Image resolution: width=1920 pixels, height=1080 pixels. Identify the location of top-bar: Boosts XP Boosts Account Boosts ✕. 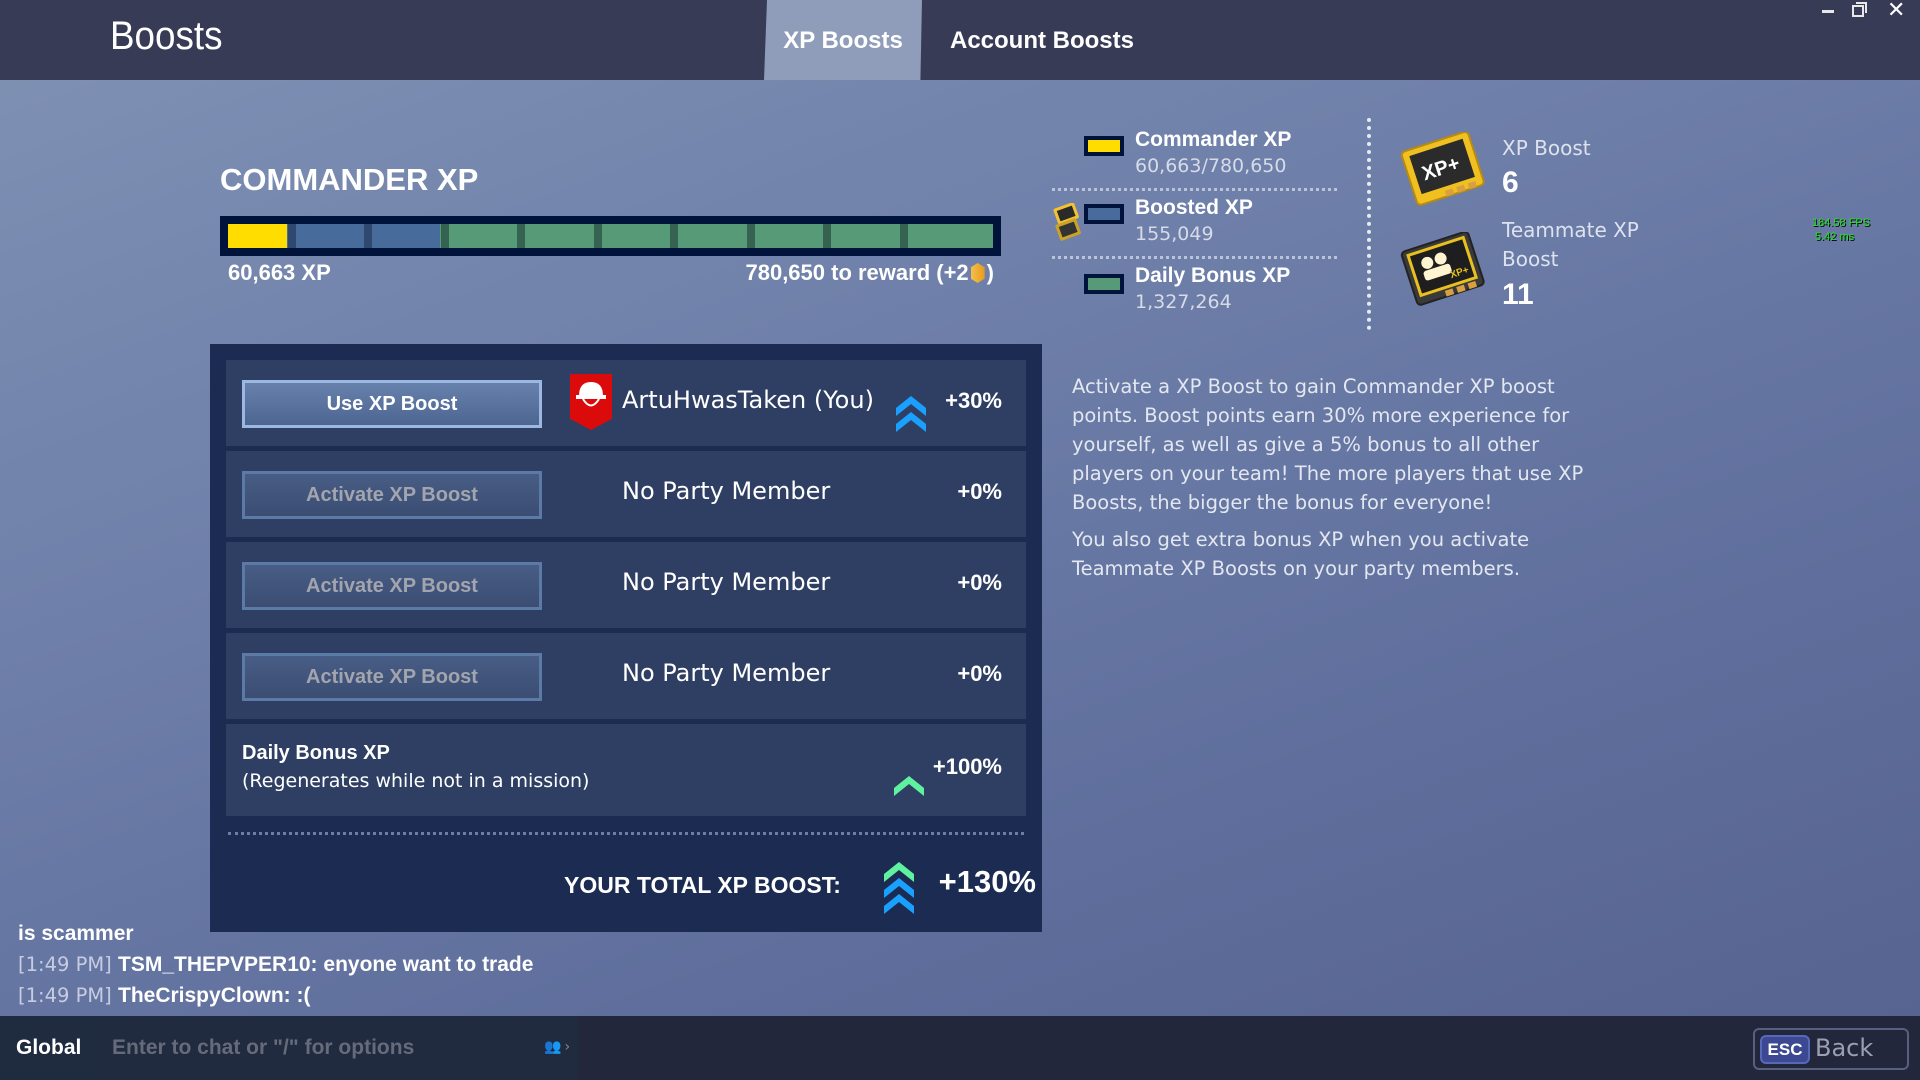
(960, 40).